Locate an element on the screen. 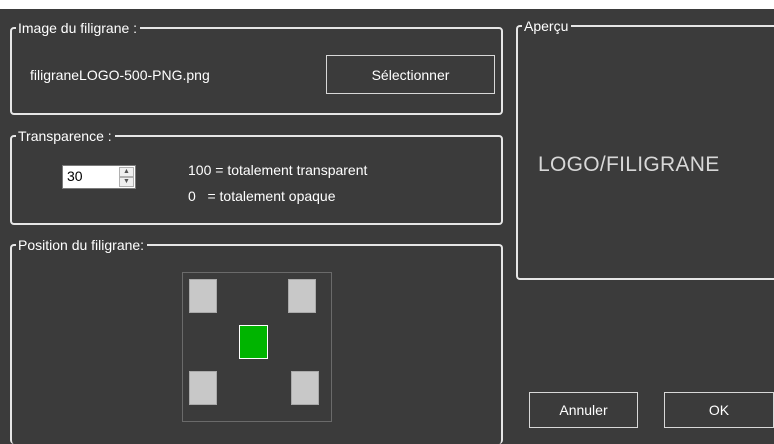 Image resolution: width=774 pixels, height=444 pixels. position-bottom-left is located at coordinates (203, 388).